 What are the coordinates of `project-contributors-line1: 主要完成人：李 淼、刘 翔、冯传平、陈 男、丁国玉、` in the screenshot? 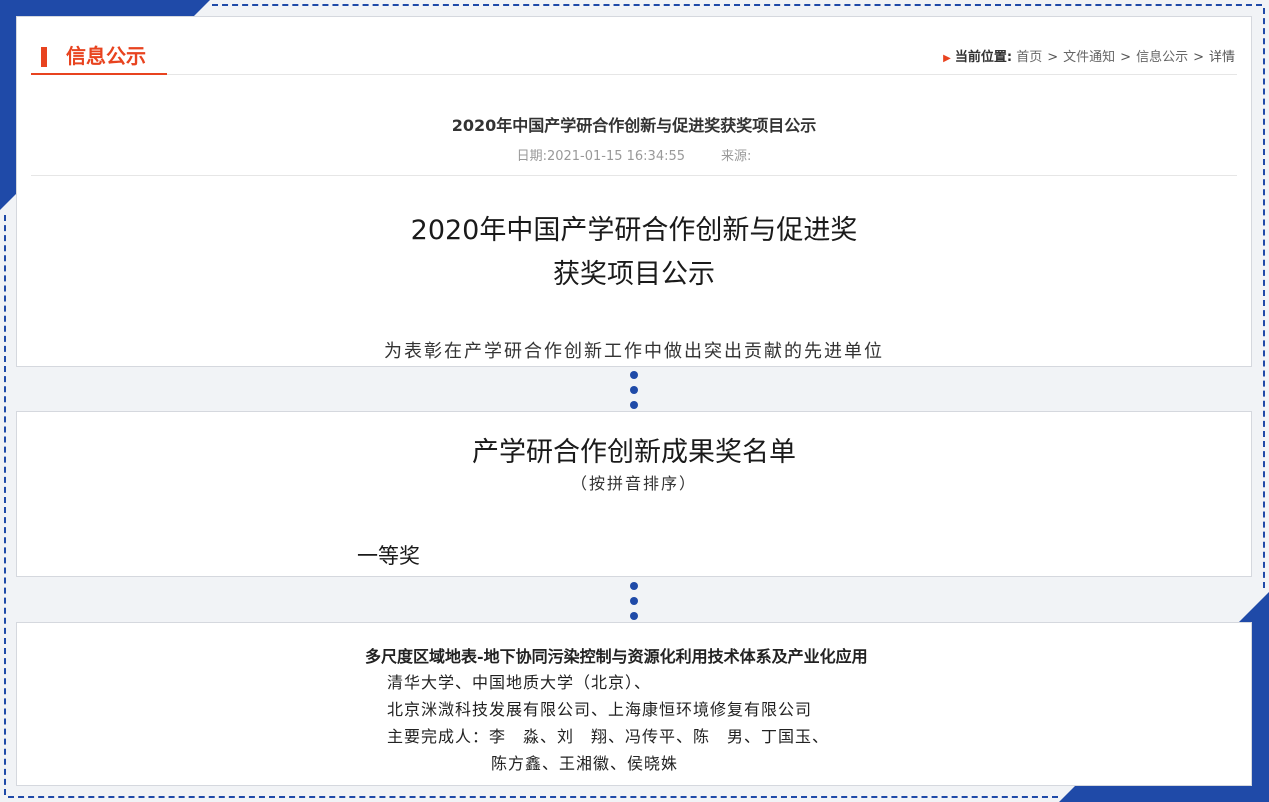 It's located at (608, 736).